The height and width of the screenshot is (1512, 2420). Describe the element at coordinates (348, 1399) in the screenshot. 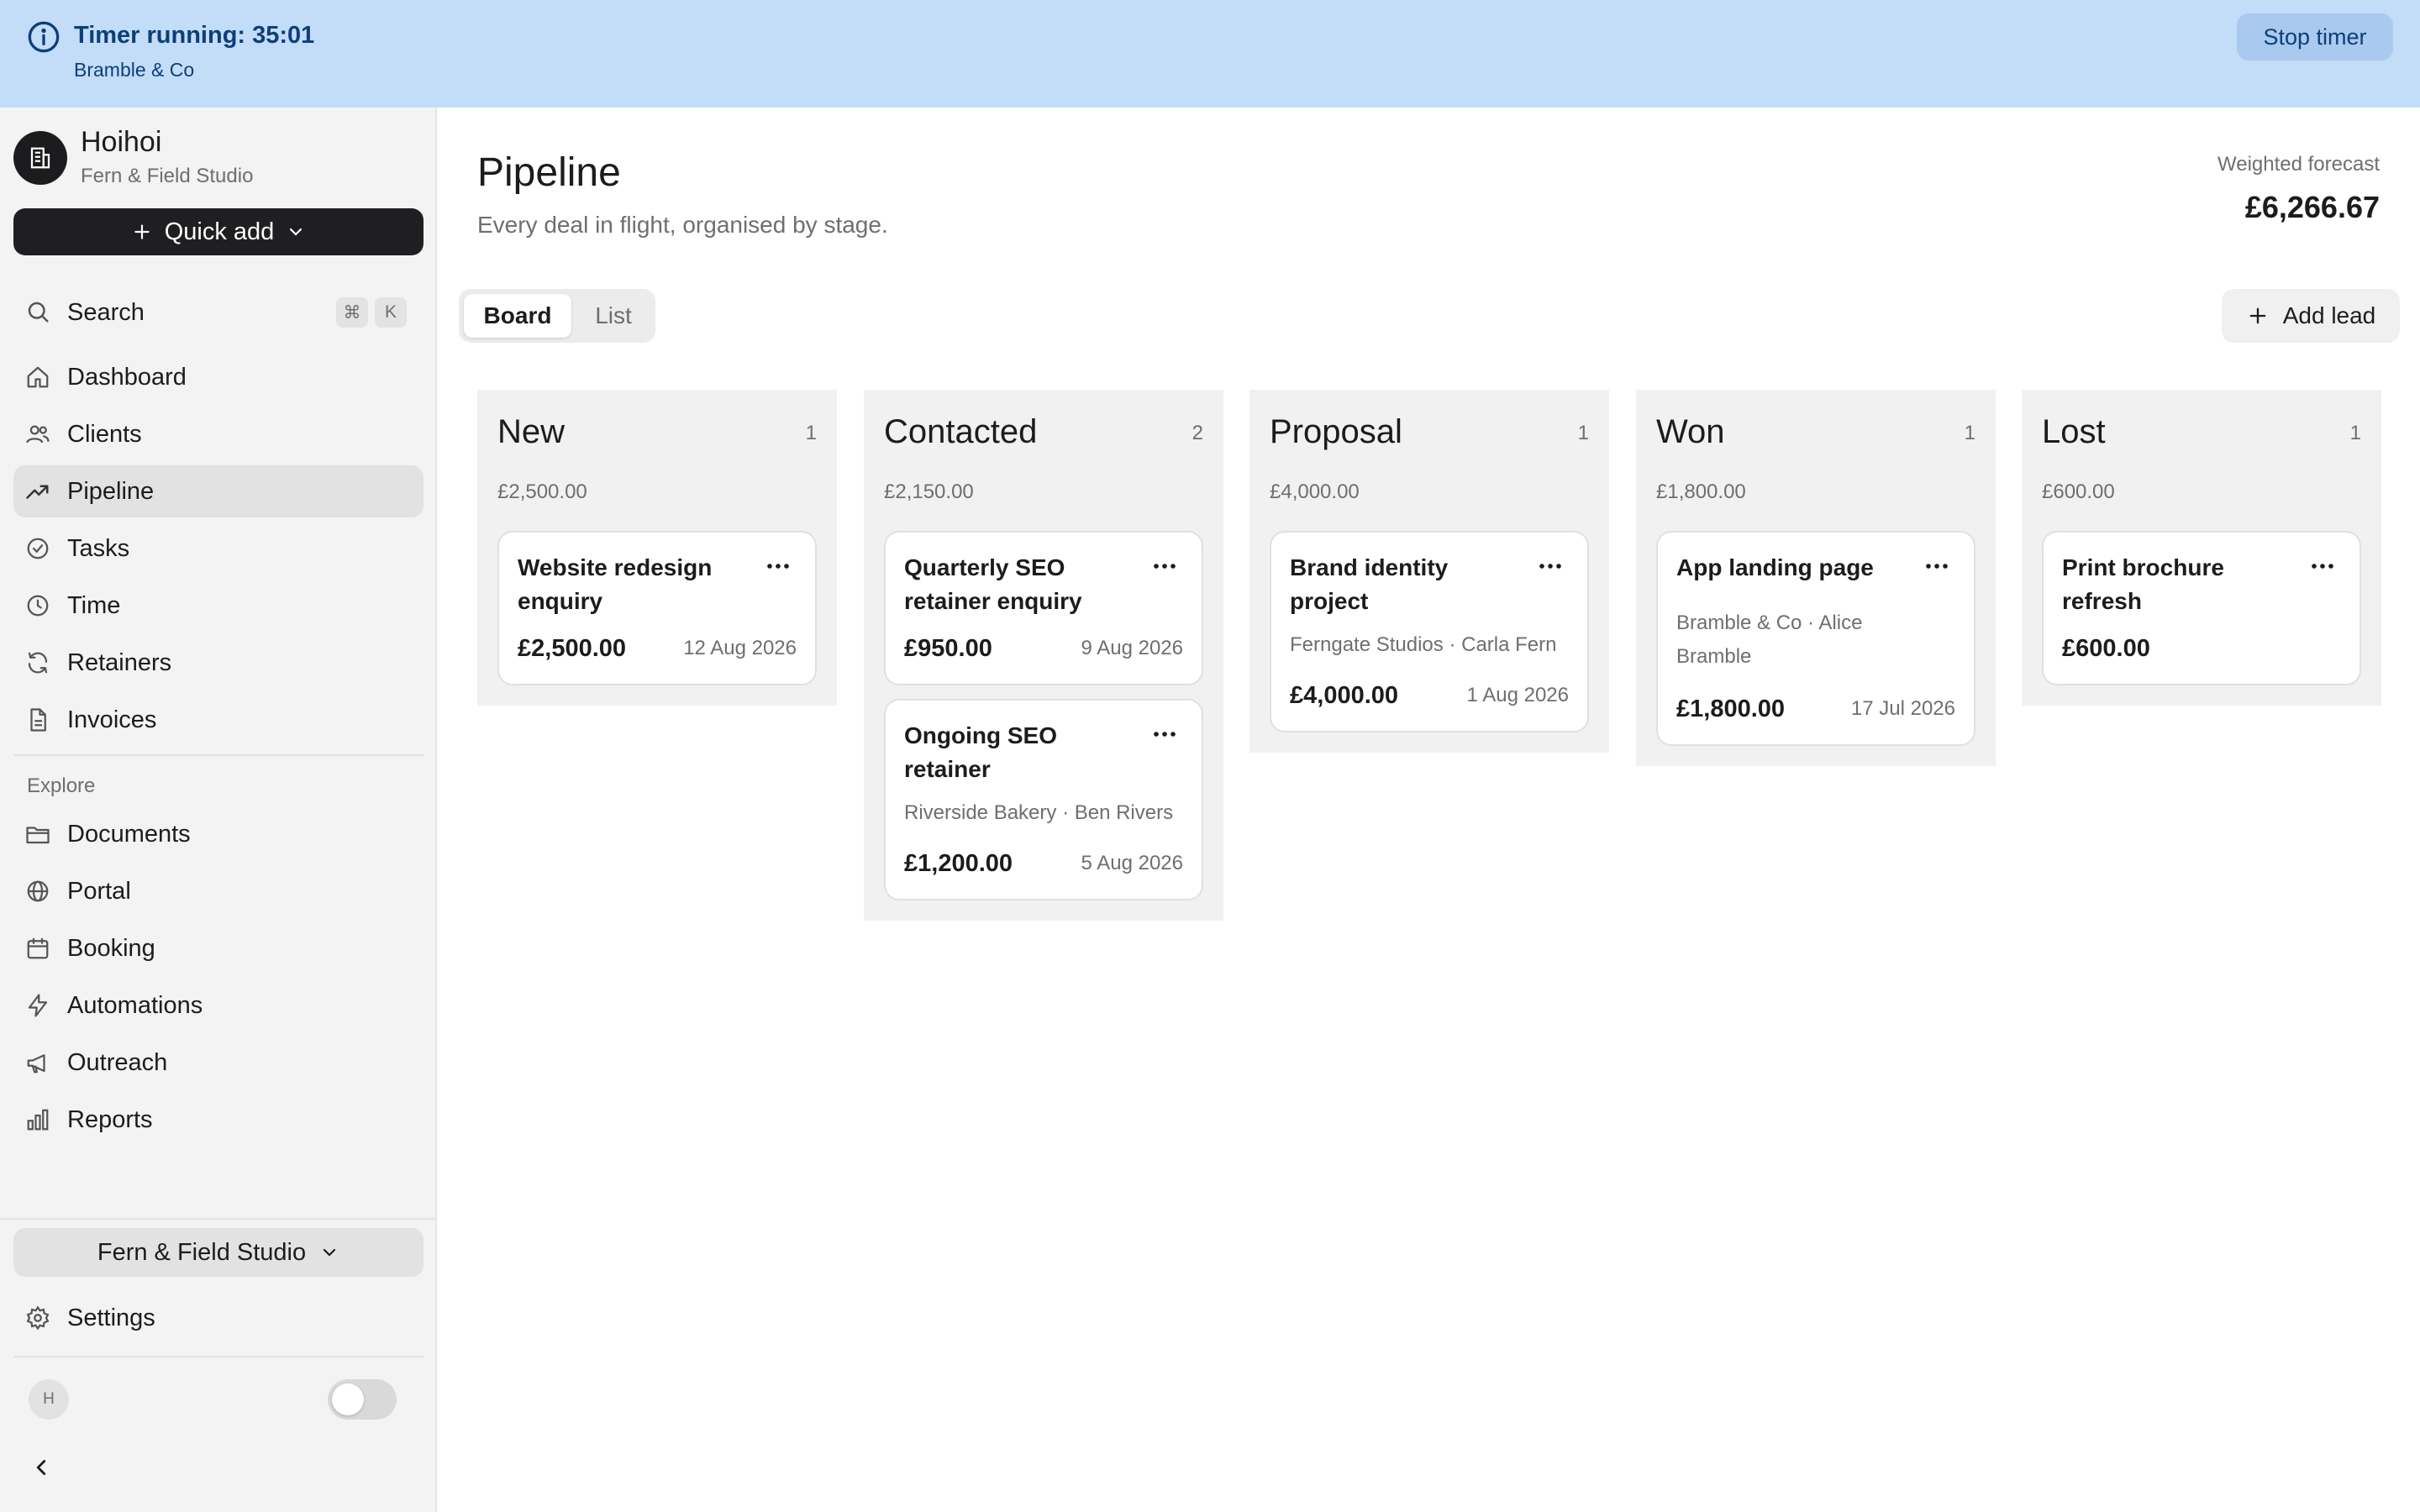

I see `toggle-knob` at that location.